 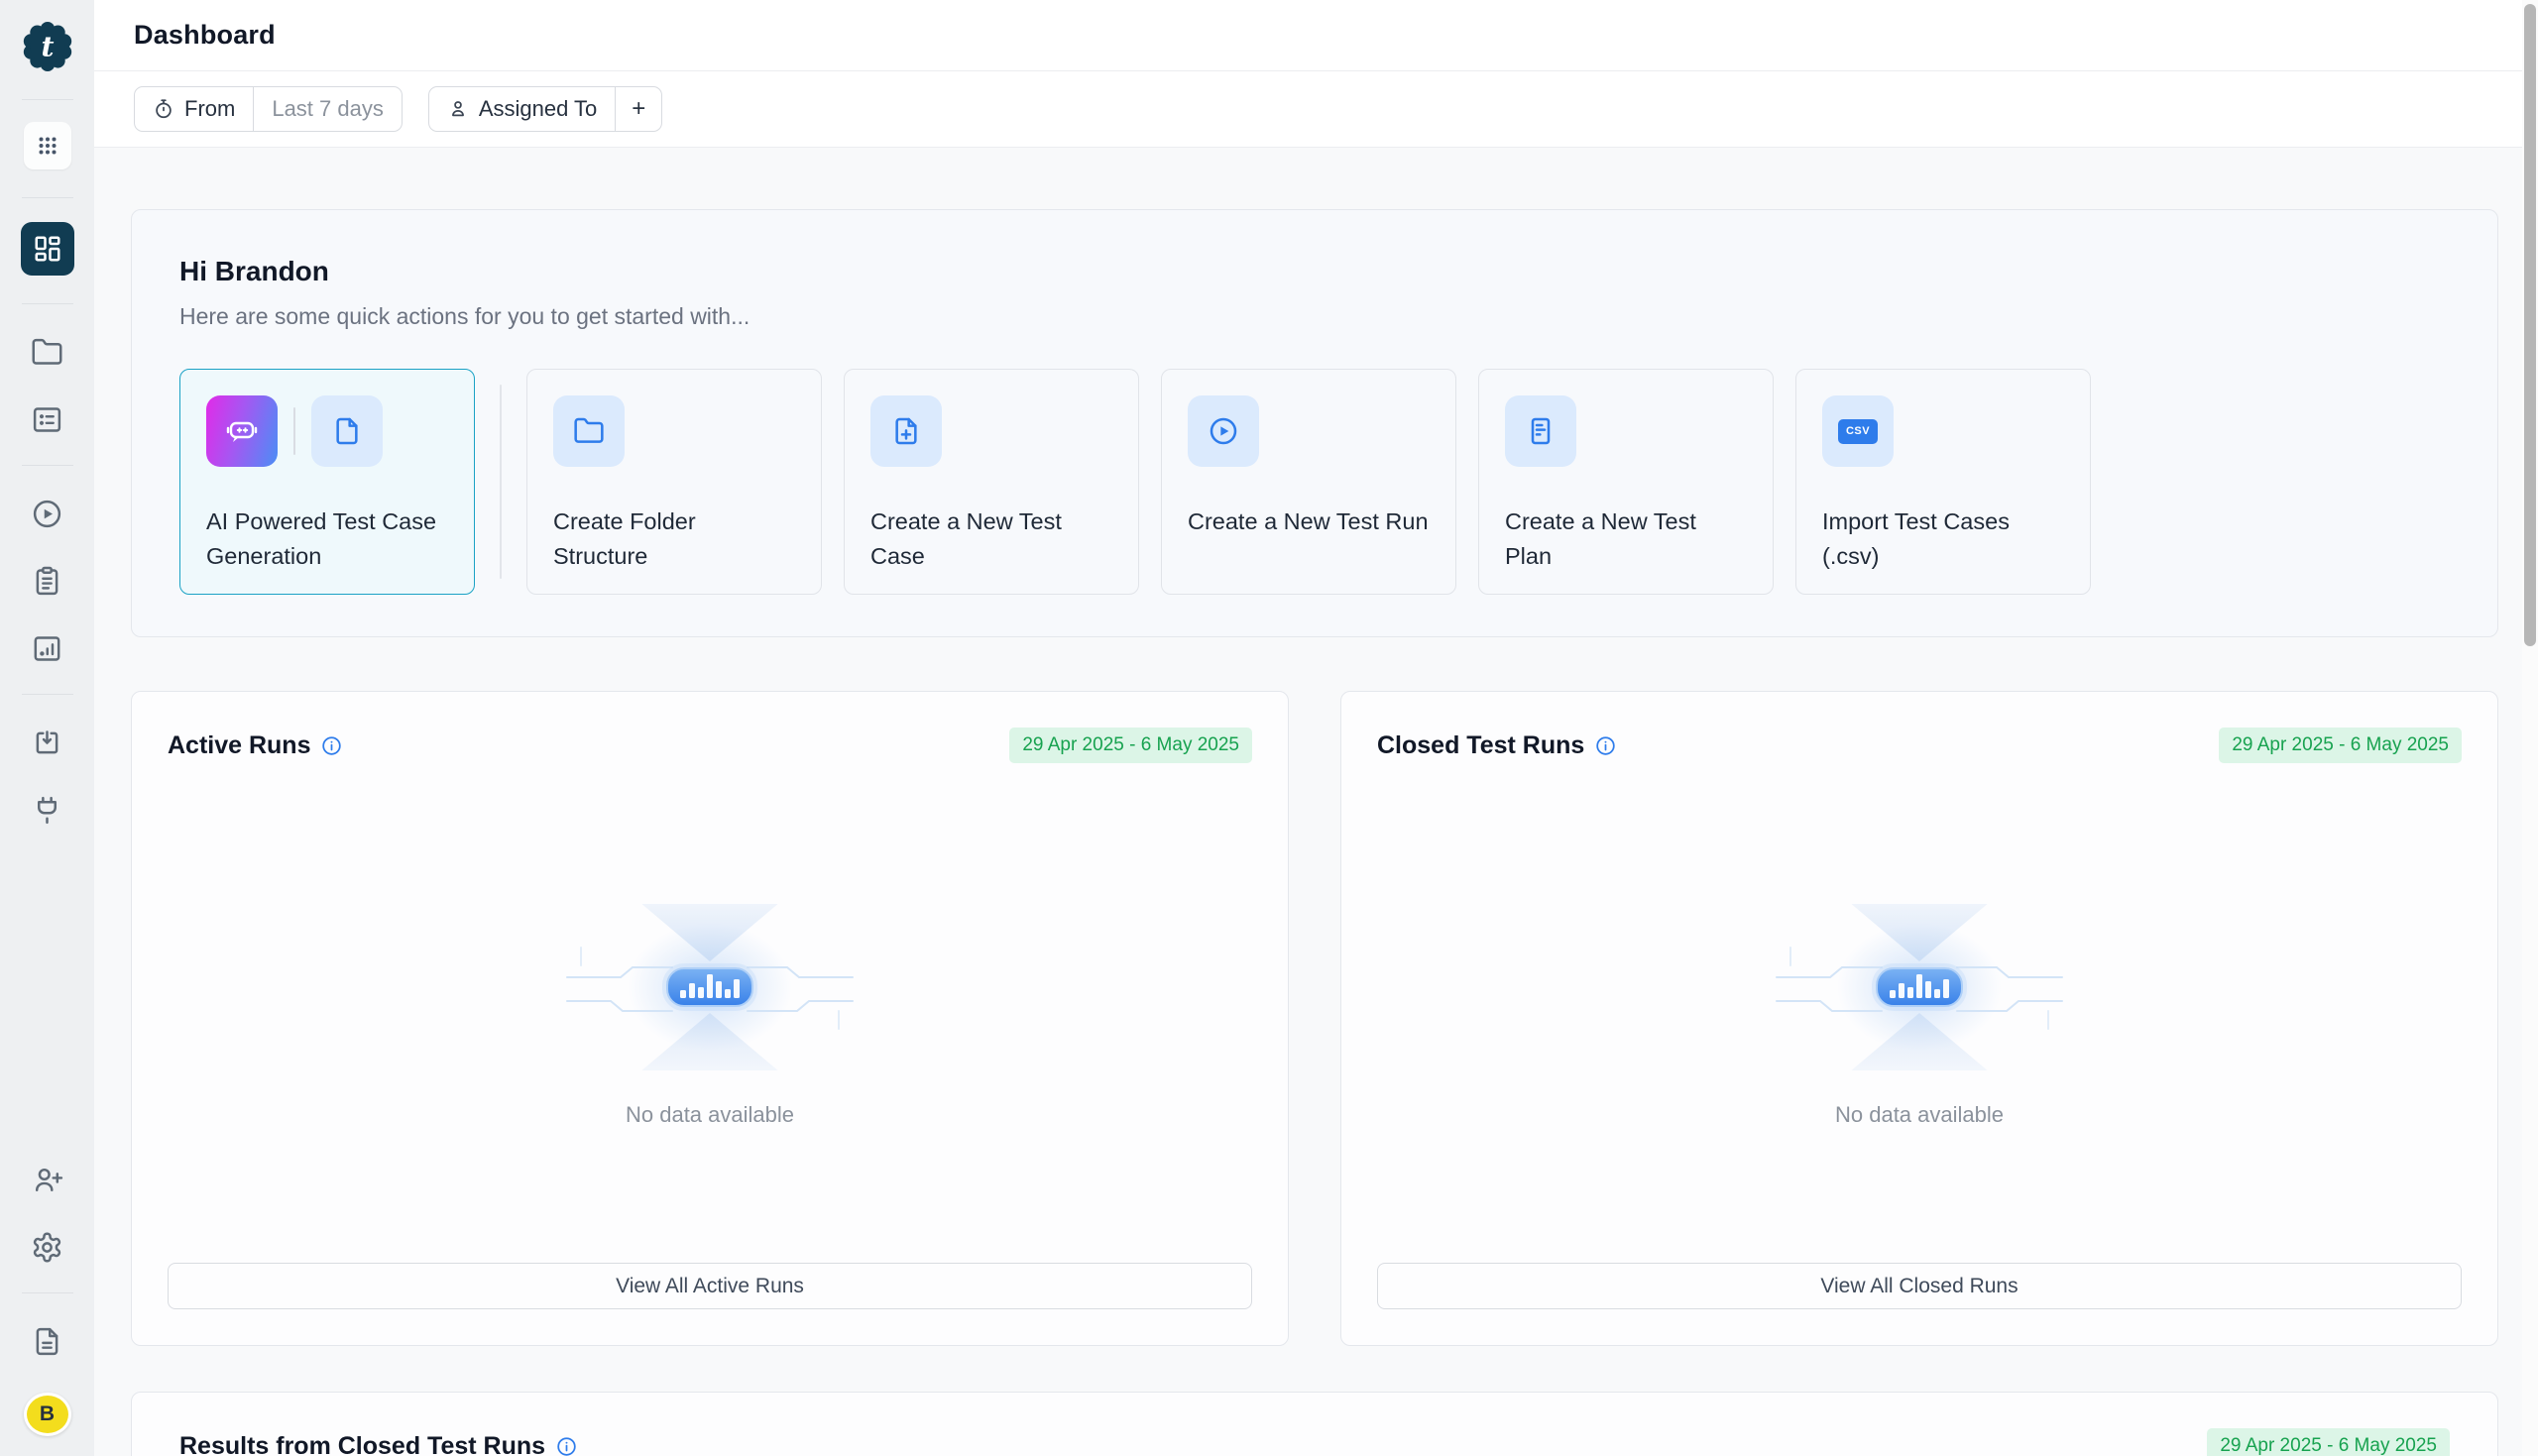 I want to click on brand-logo-letter: t, so click(x=47, y=46).